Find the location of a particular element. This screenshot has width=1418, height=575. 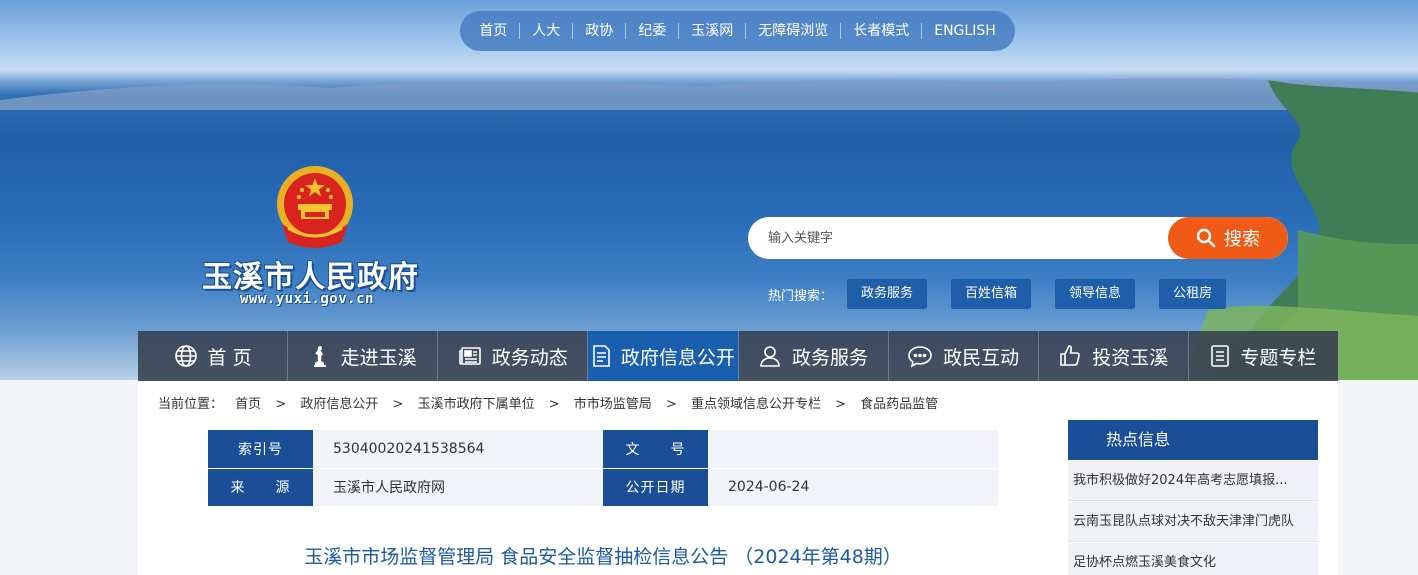

top-nav: 首页 人大 政协 纪委 玉溪网 无障碍浏览 长者模式 ENGLISH is located at coordinates (737, 31).